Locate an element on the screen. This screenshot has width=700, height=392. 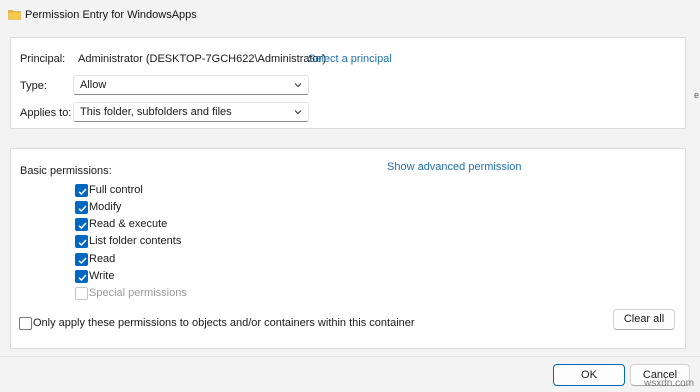
clear-all-button-label: Clear all is located at coordinates (644, 319).